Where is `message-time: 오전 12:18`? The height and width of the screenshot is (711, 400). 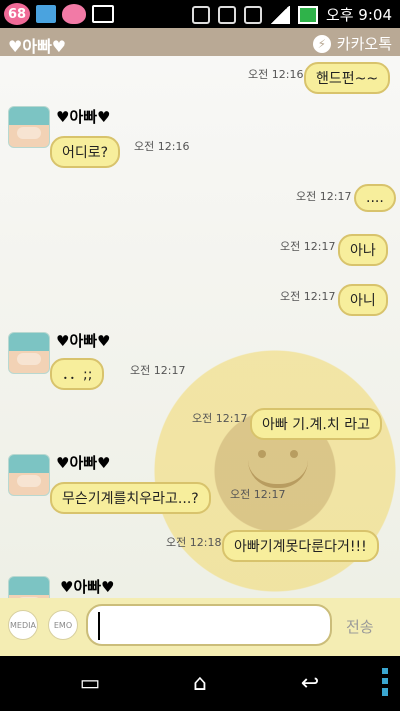 message-time: 오전 12:18 is located at coordinates (194, 542).